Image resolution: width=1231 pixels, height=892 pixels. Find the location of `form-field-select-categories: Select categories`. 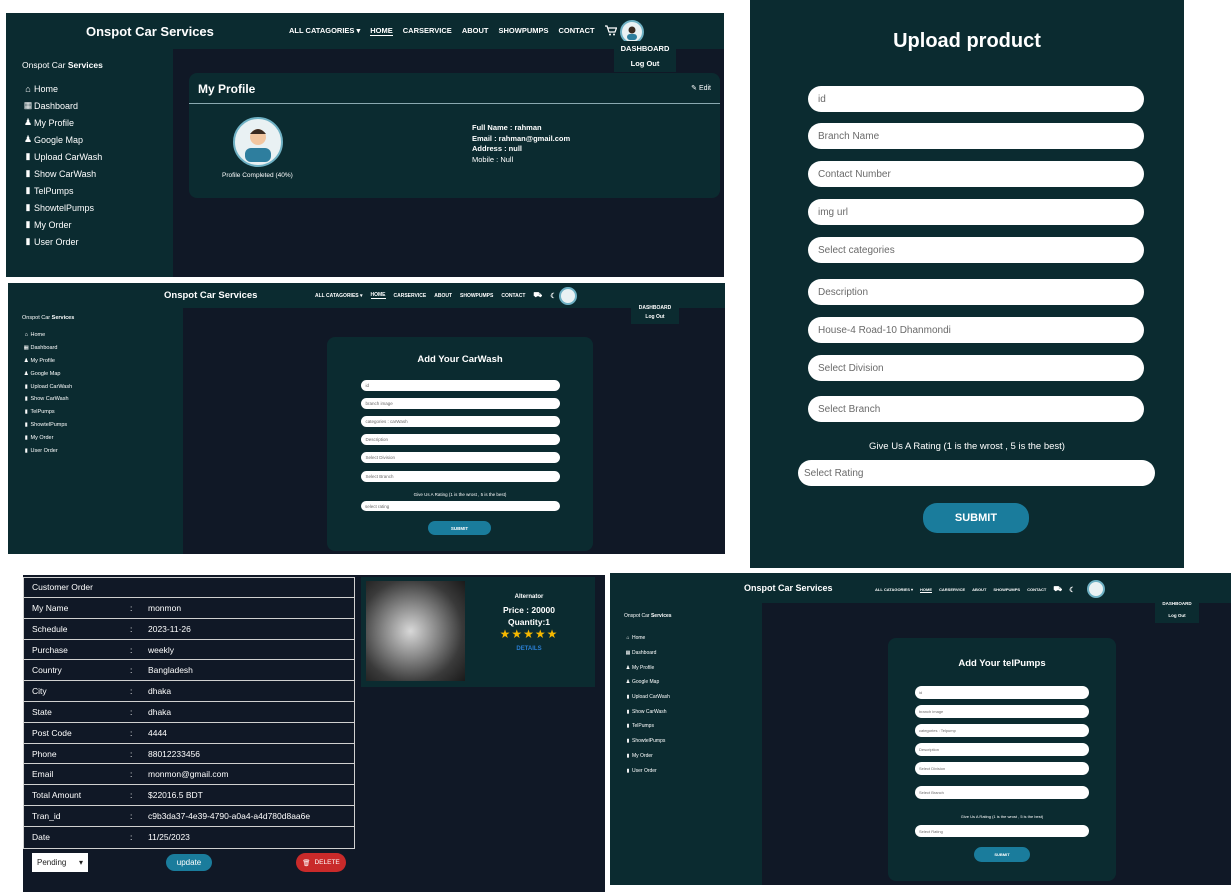

form-field-select-categories: Select categories is located at coordinates (976, 250).